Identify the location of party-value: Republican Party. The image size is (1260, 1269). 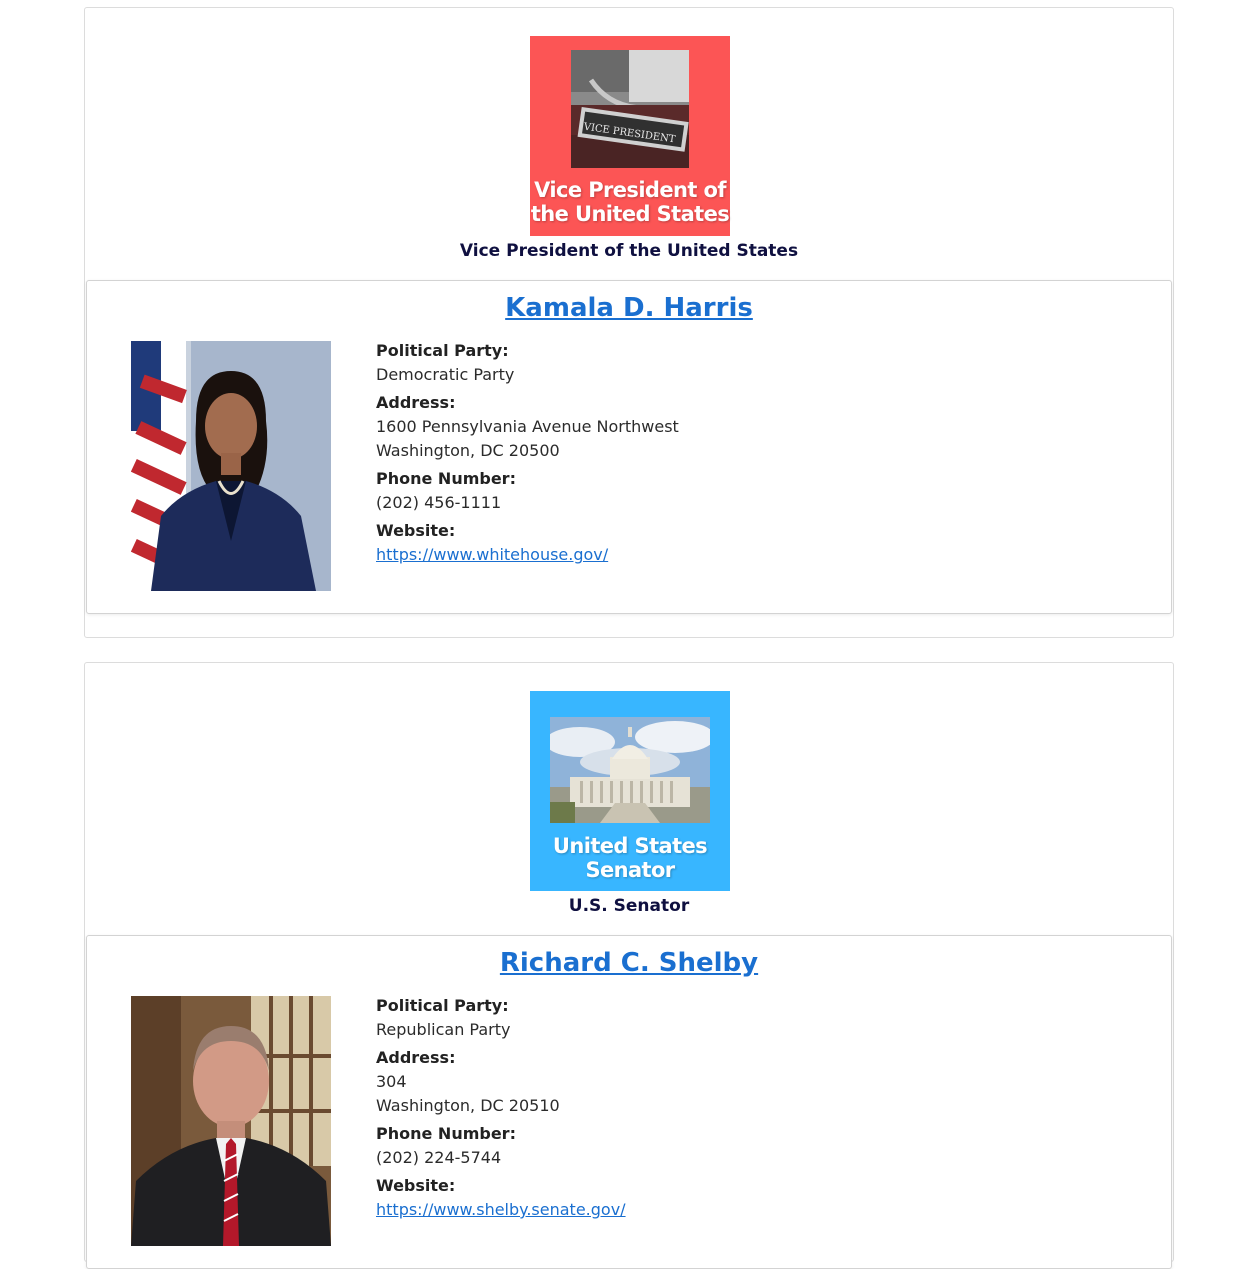
(443, 1029).